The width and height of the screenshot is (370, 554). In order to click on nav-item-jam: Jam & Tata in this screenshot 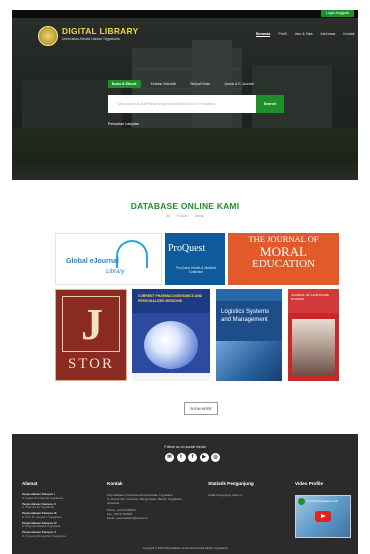, I will do `click(304, 34)`.